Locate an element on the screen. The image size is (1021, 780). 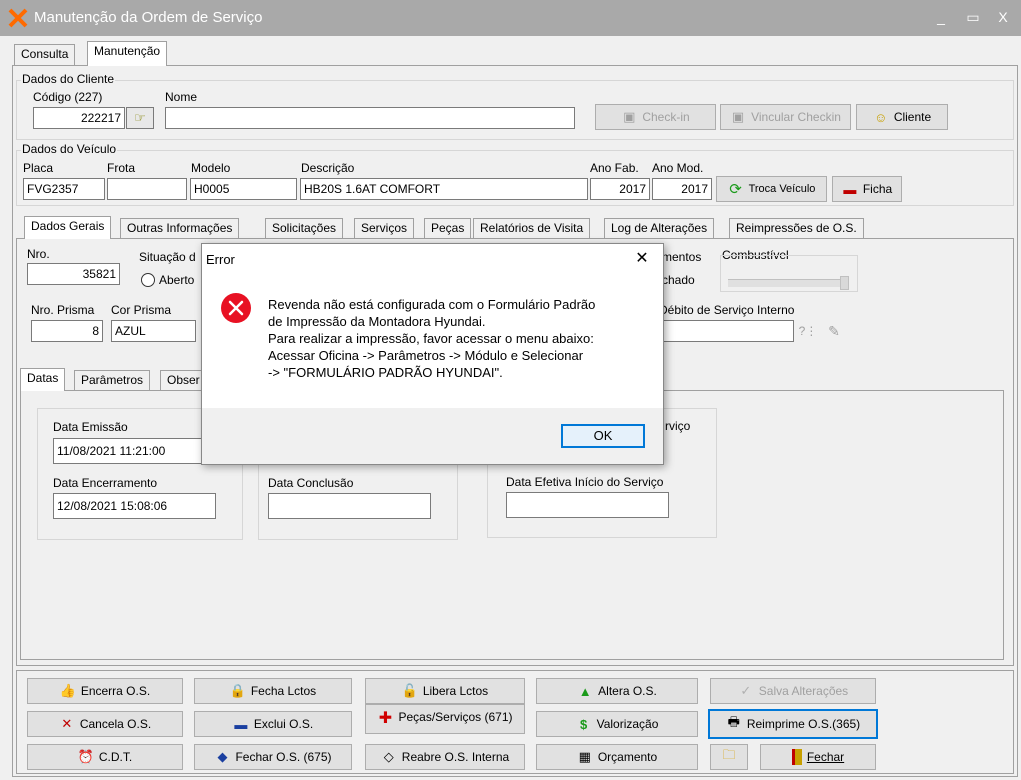
veiculo-group-title: Dados do Veículo is located at coordinates (69, 149).